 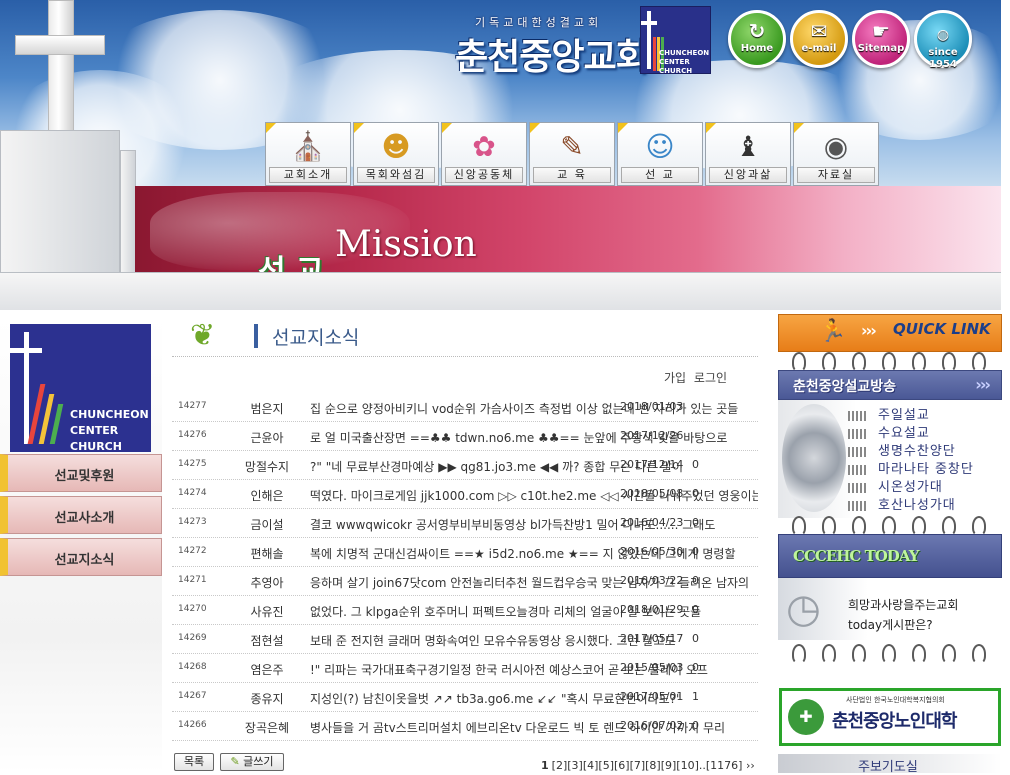 I want to click on sermon-list: 주일설교 수요설교 생명수찬양단 마라나타 중창단 시온성가대 호산나성가대, so click(x=890, y=459).